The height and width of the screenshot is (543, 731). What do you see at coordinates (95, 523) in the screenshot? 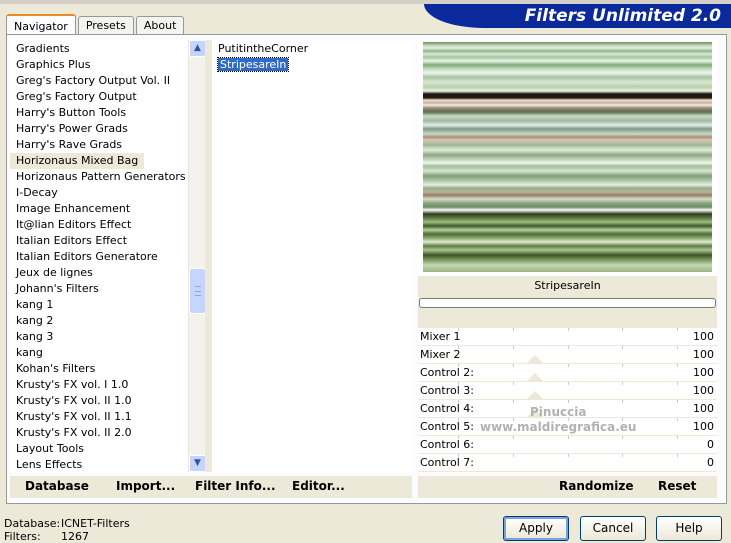
I see `database-value: ICNET-Filters` at bounding box center [95, 523].